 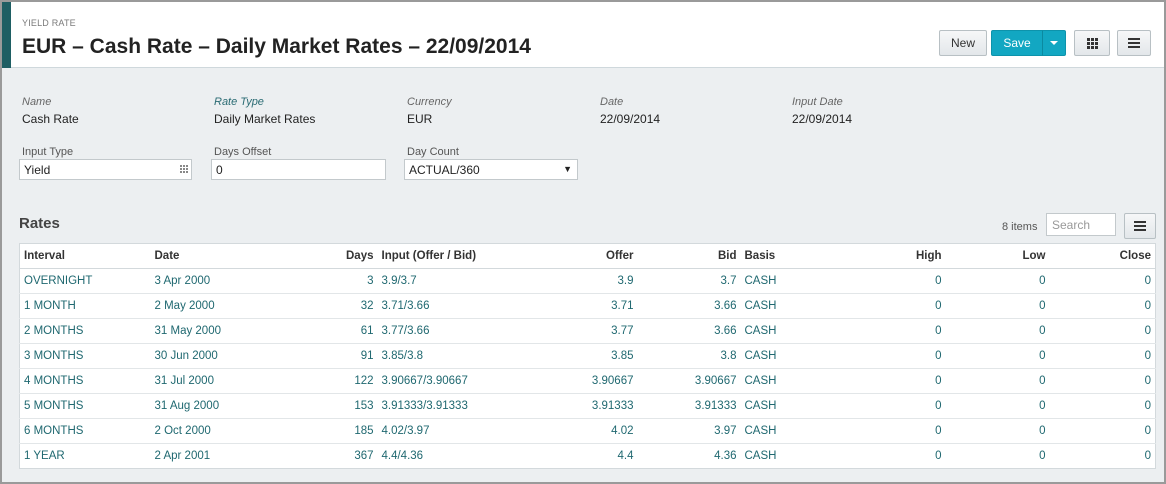 I want to click on day-count-select: ACTUAL/360 ▼, so click(x=491, y=169).